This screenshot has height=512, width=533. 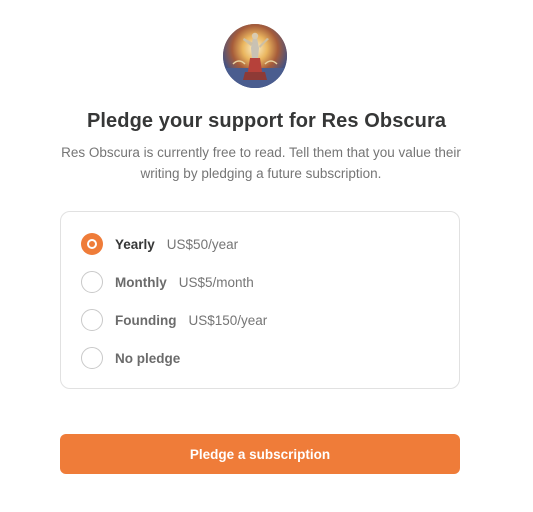 I want to click on plan-price: US$50/year, so click(x=202, y=244).